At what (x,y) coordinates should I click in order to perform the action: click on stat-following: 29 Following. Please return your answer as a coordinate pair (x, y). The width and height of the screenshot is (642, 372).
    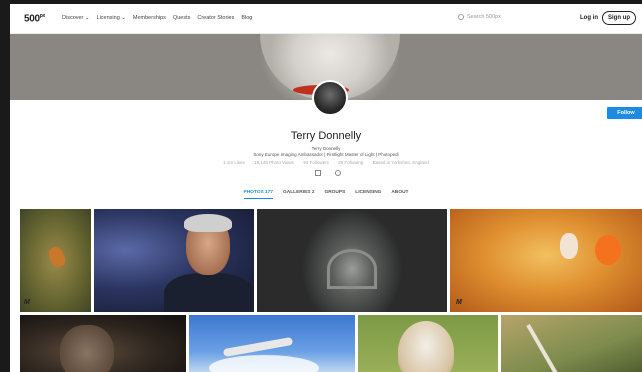
    Looking at the image, I should click on (350, 162).